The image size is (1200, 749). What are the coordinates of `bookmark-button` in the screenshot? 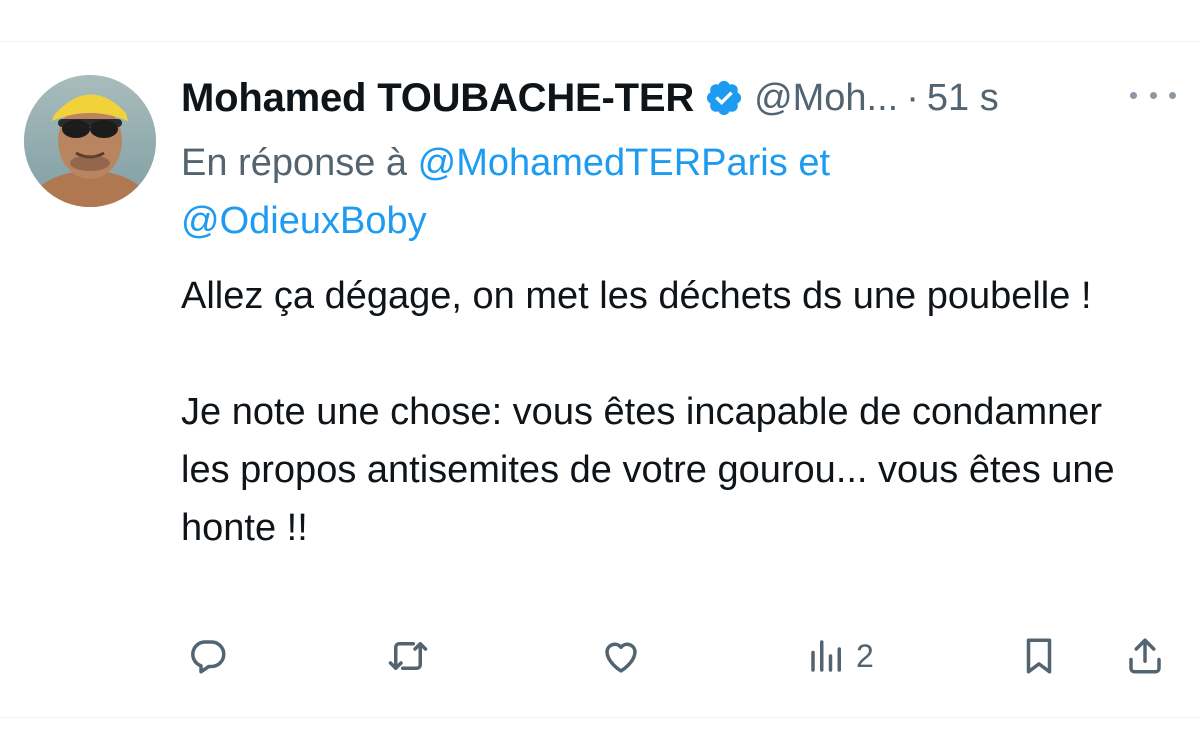 It's located at (1039, 656).